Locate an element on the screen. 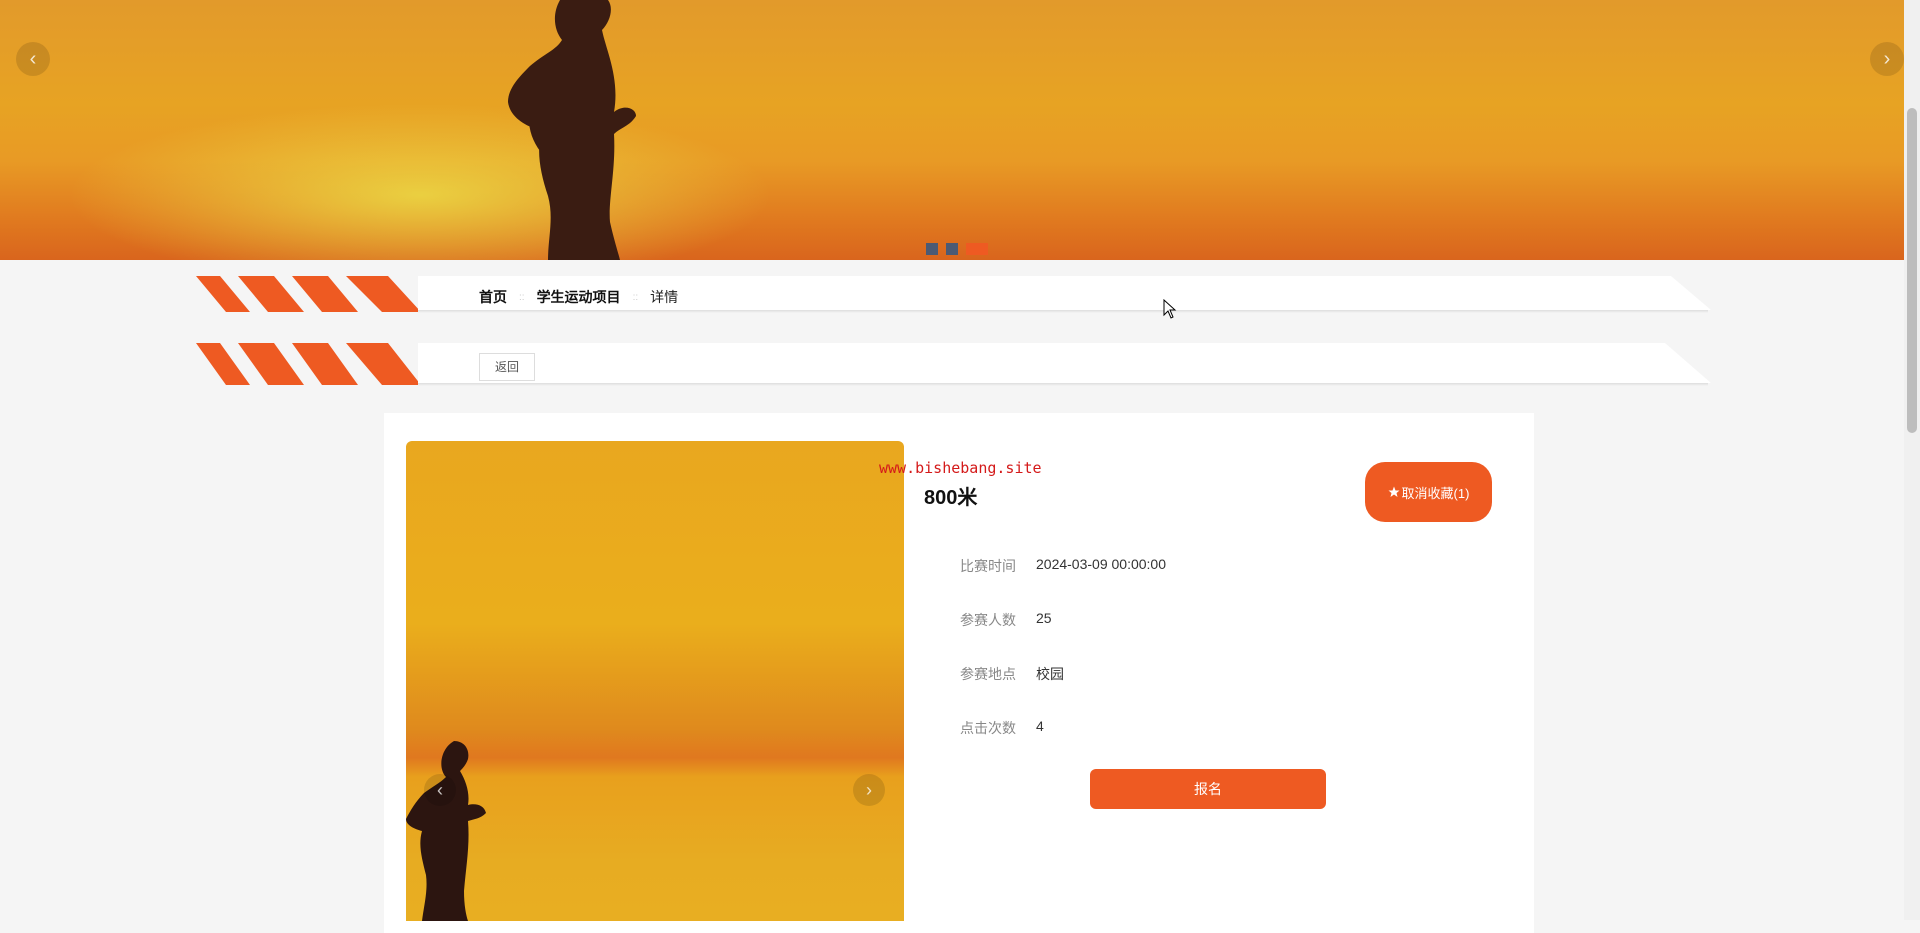  info-value: 25 is located at coordinates (1044, 618).